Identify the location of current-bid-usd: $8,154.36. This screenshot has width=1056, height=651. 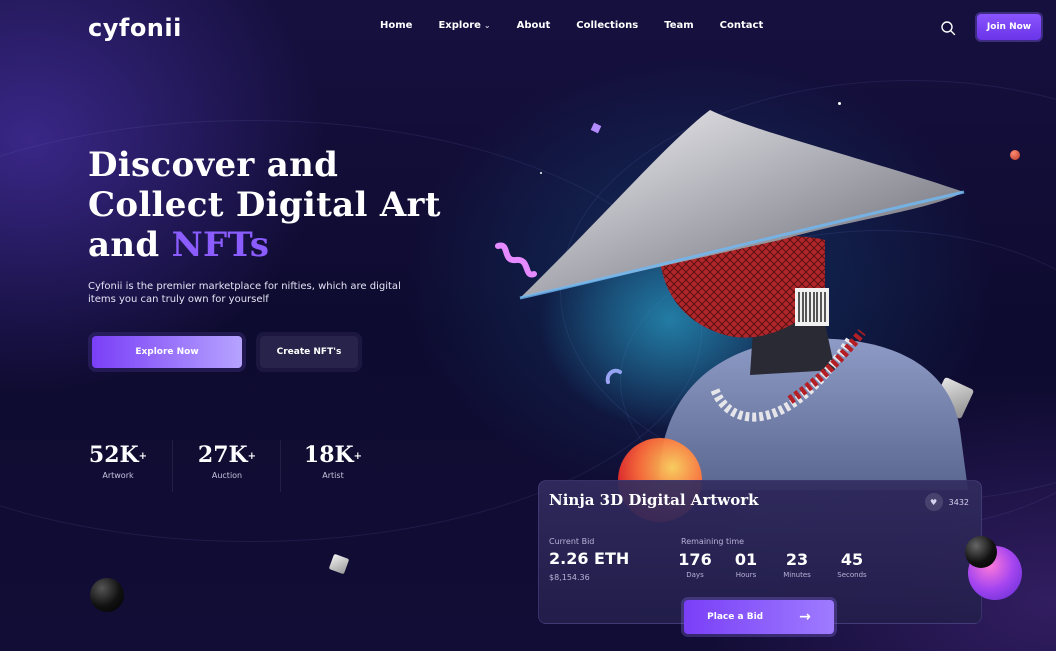
(569, 577).